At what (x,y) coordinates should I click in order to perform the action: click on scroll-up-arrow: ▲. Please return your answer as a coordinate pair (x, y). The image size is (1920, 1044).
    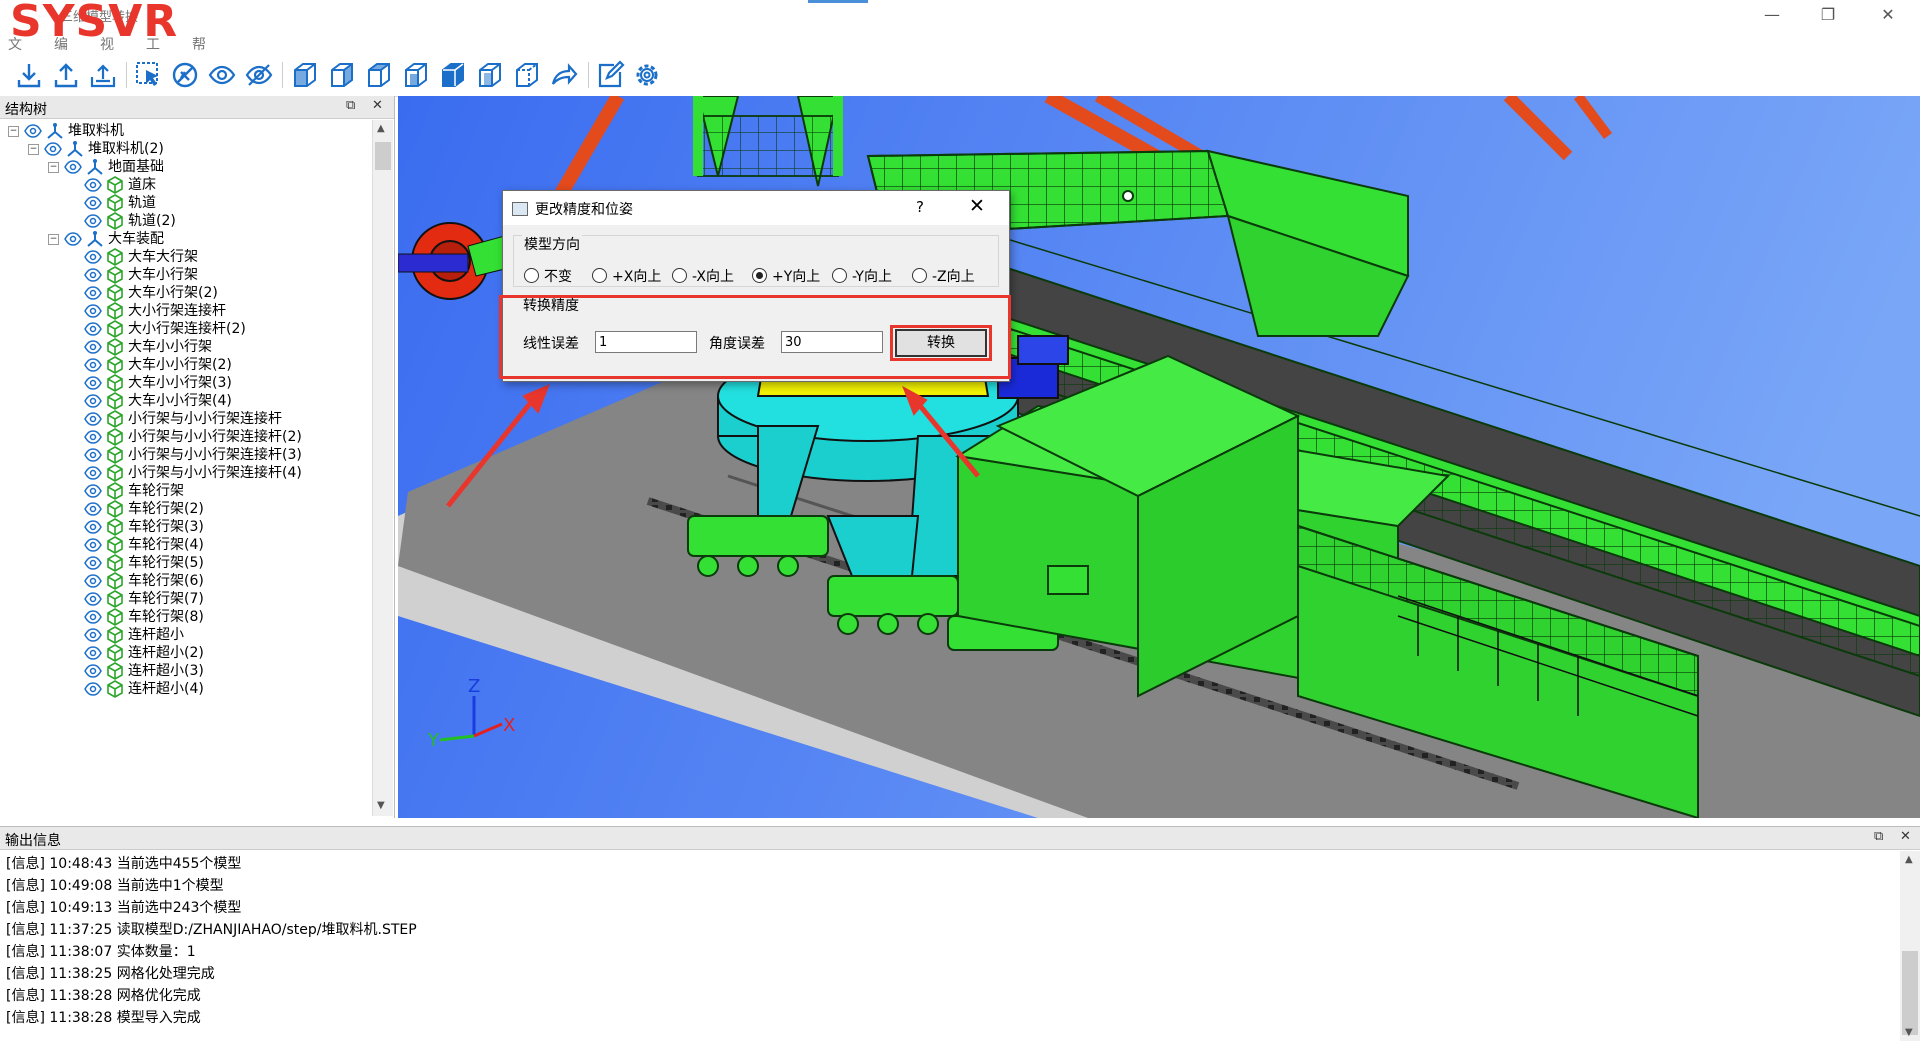
    Looking at the image, I should click on (381, 128).